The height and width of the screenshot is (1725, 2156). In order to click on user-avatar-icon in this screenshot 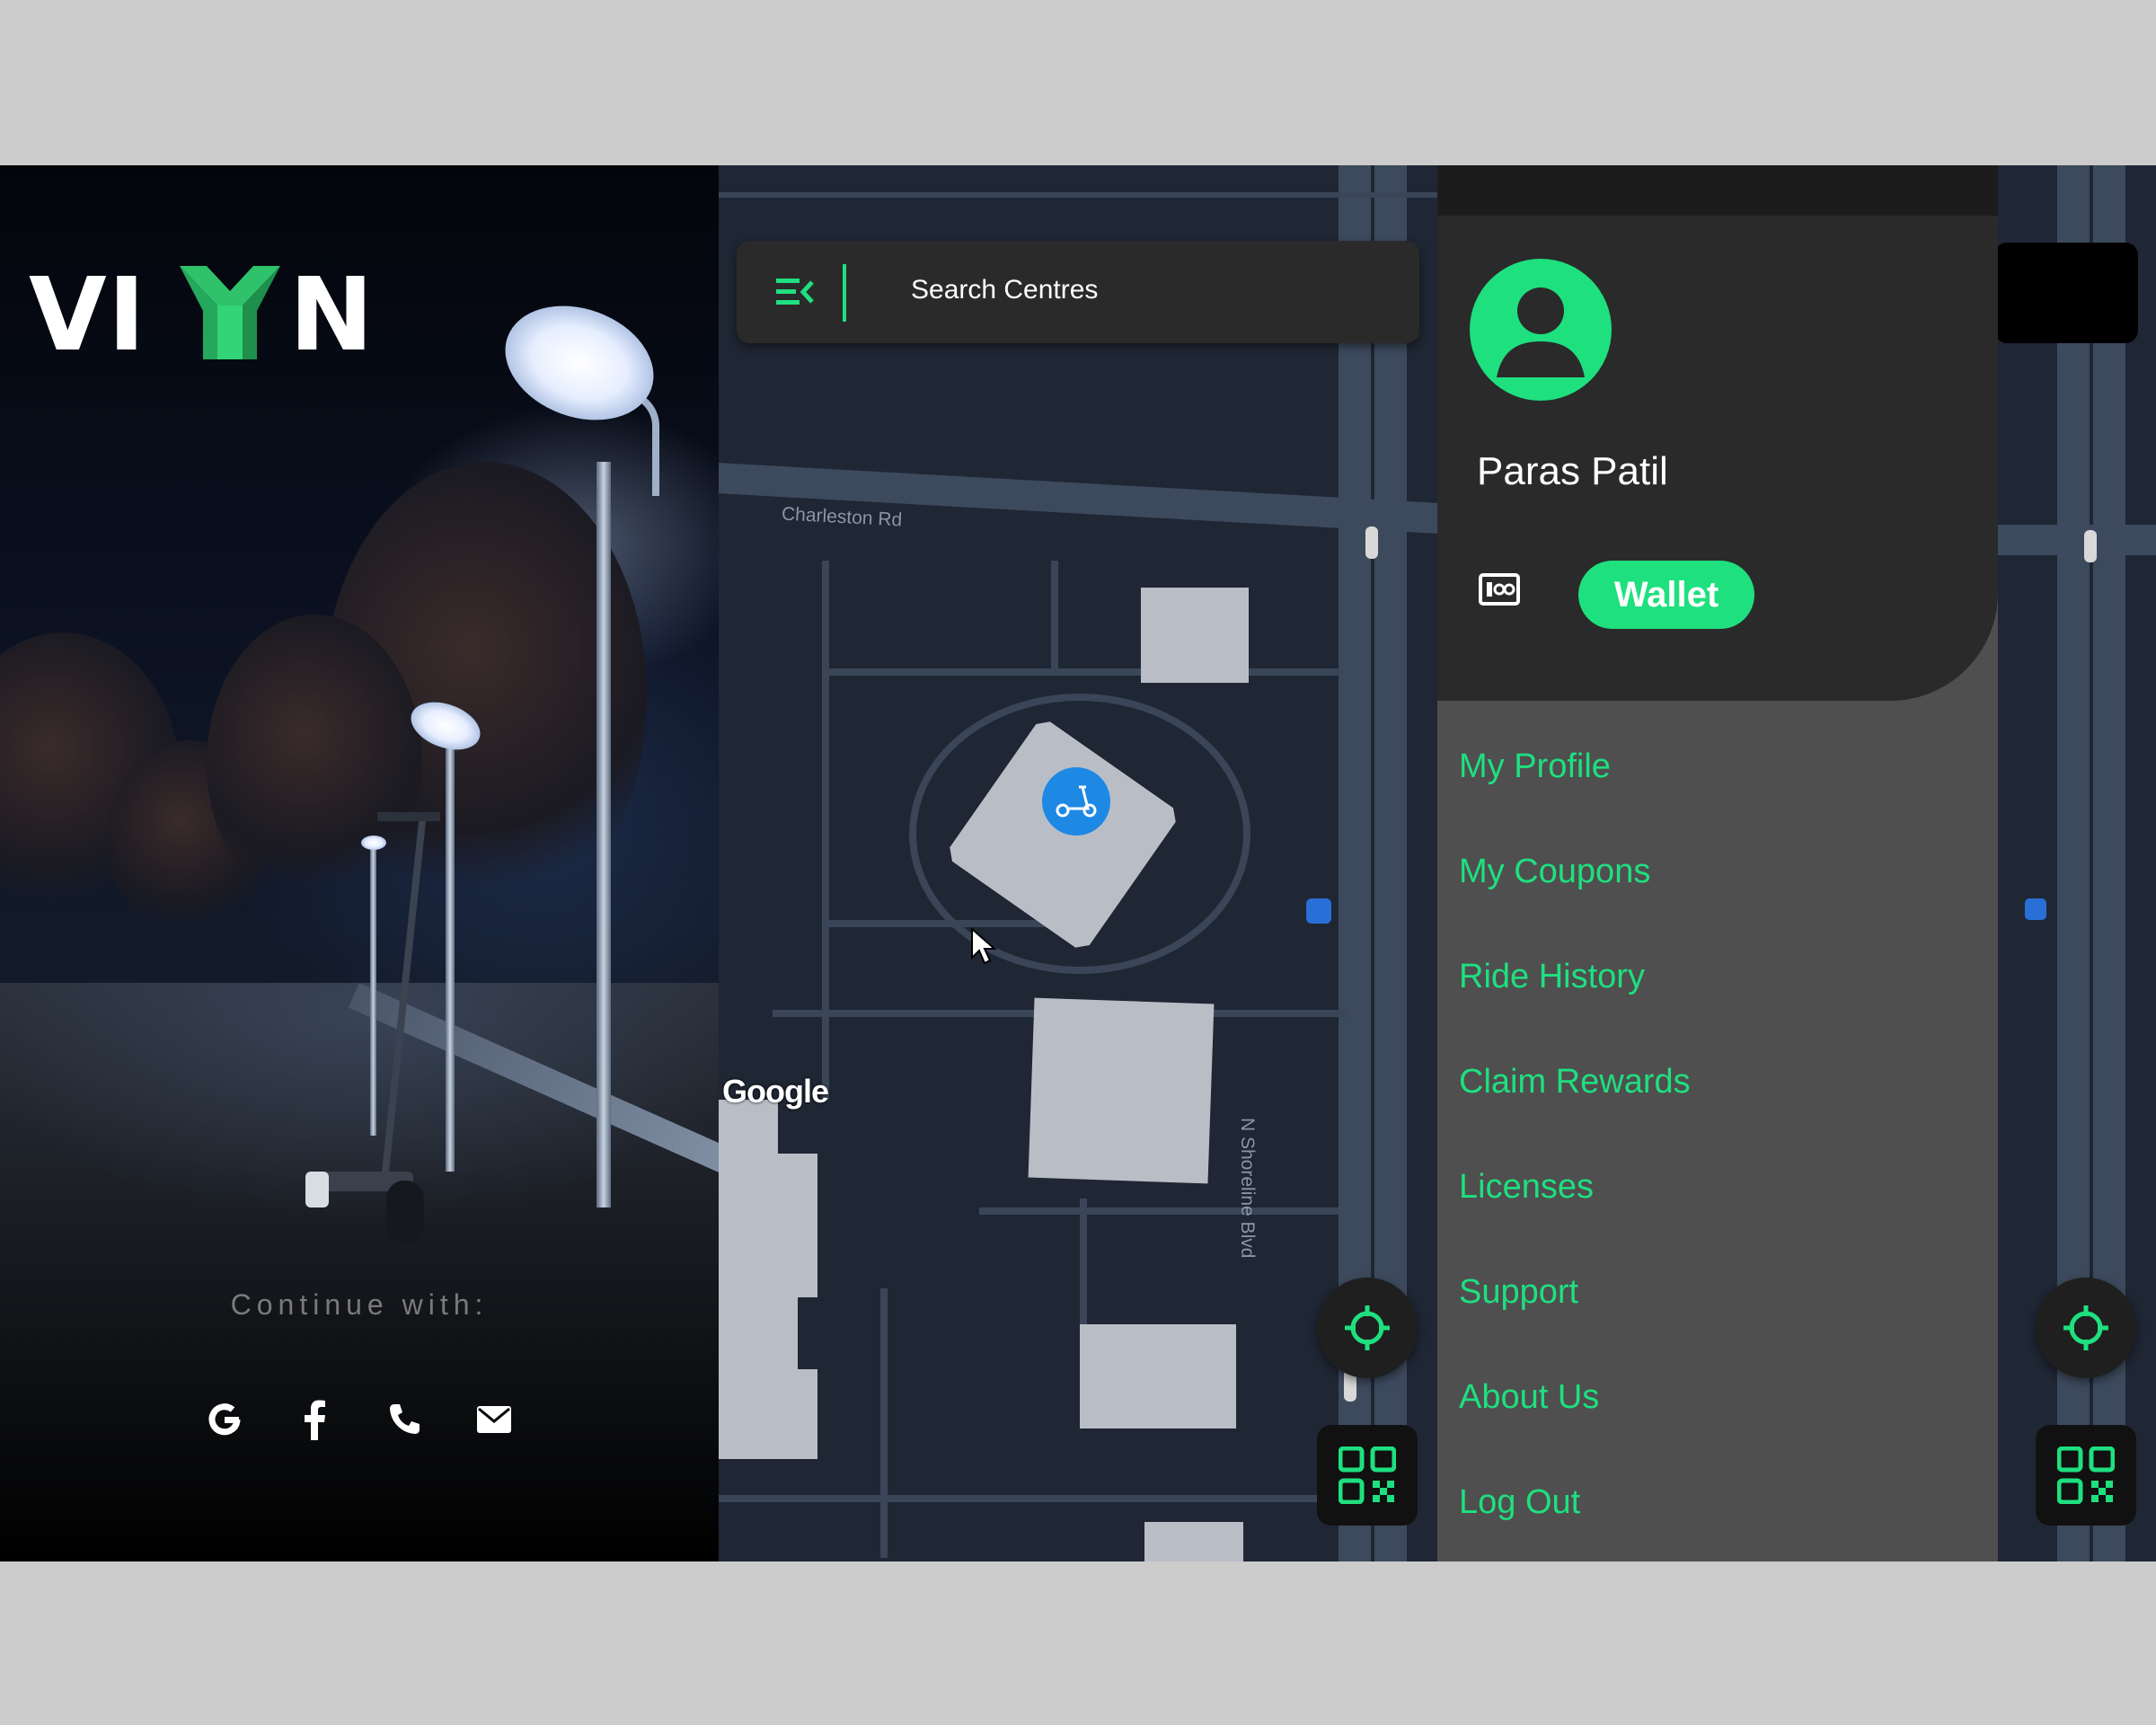, I will do `click(1541, 332)`.